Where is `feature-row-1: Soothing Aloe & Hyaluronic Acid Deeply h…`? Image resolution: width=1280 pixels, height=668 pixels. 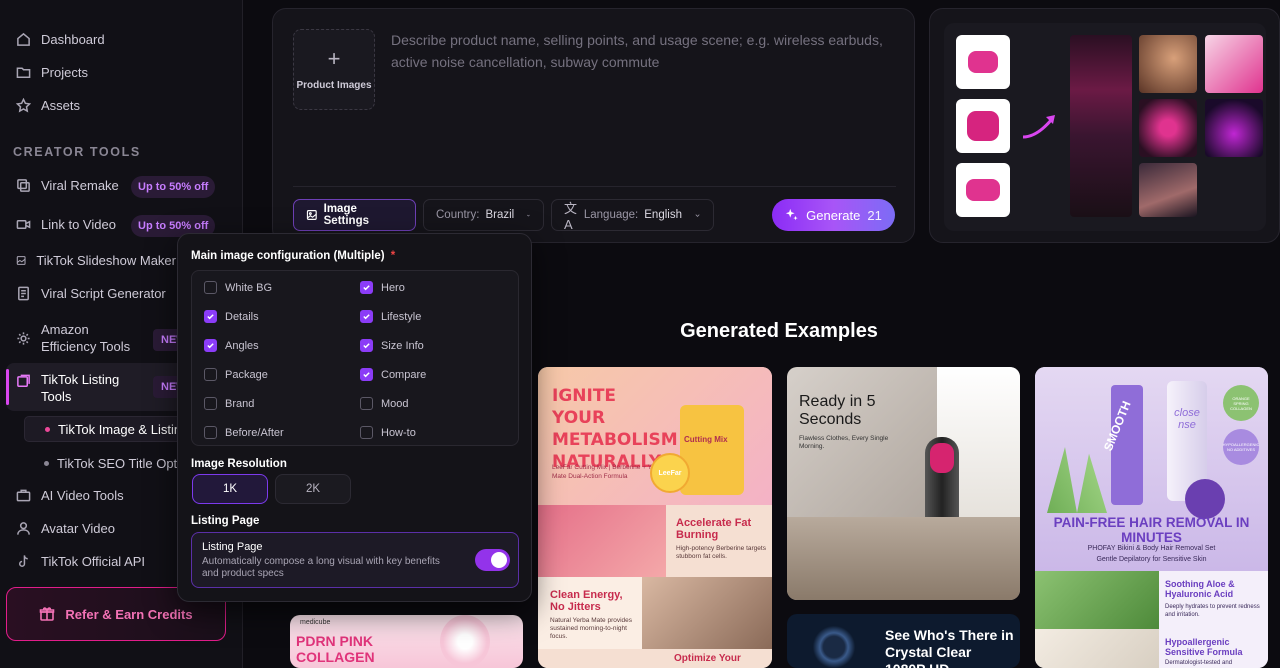 feature-row-1: Soothing Aloe & Hyaluronic Acid Deeply h… is located at coordinates (1151, 600).